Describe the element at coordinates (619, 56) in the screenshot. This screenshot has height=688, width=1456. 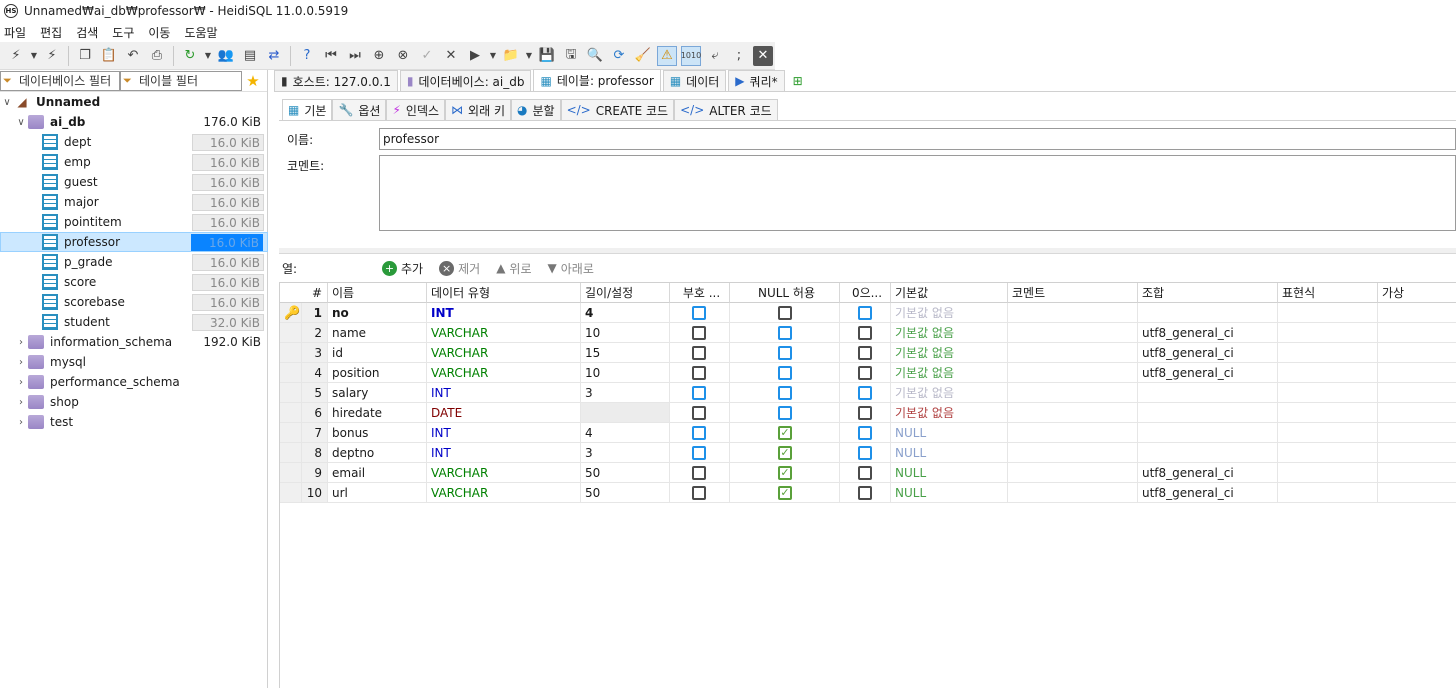
I see `replace-icon: ⟳` at that location.